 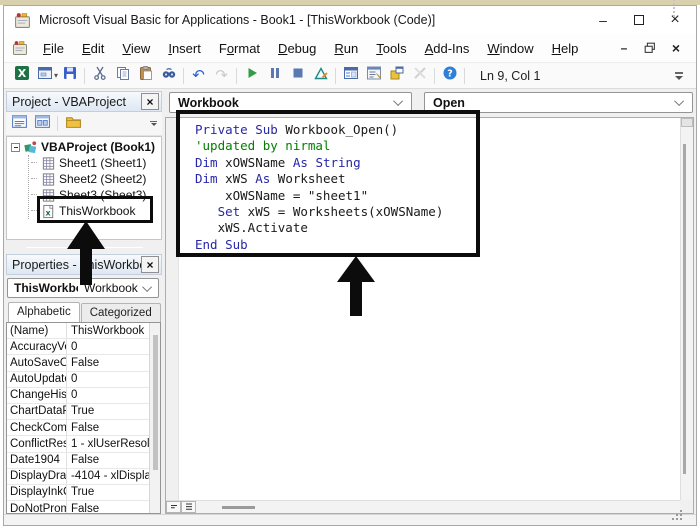 What do you see at coordinates (168, 75) in the screenshot?
I see `find-button` at bounding box center [168, 75].